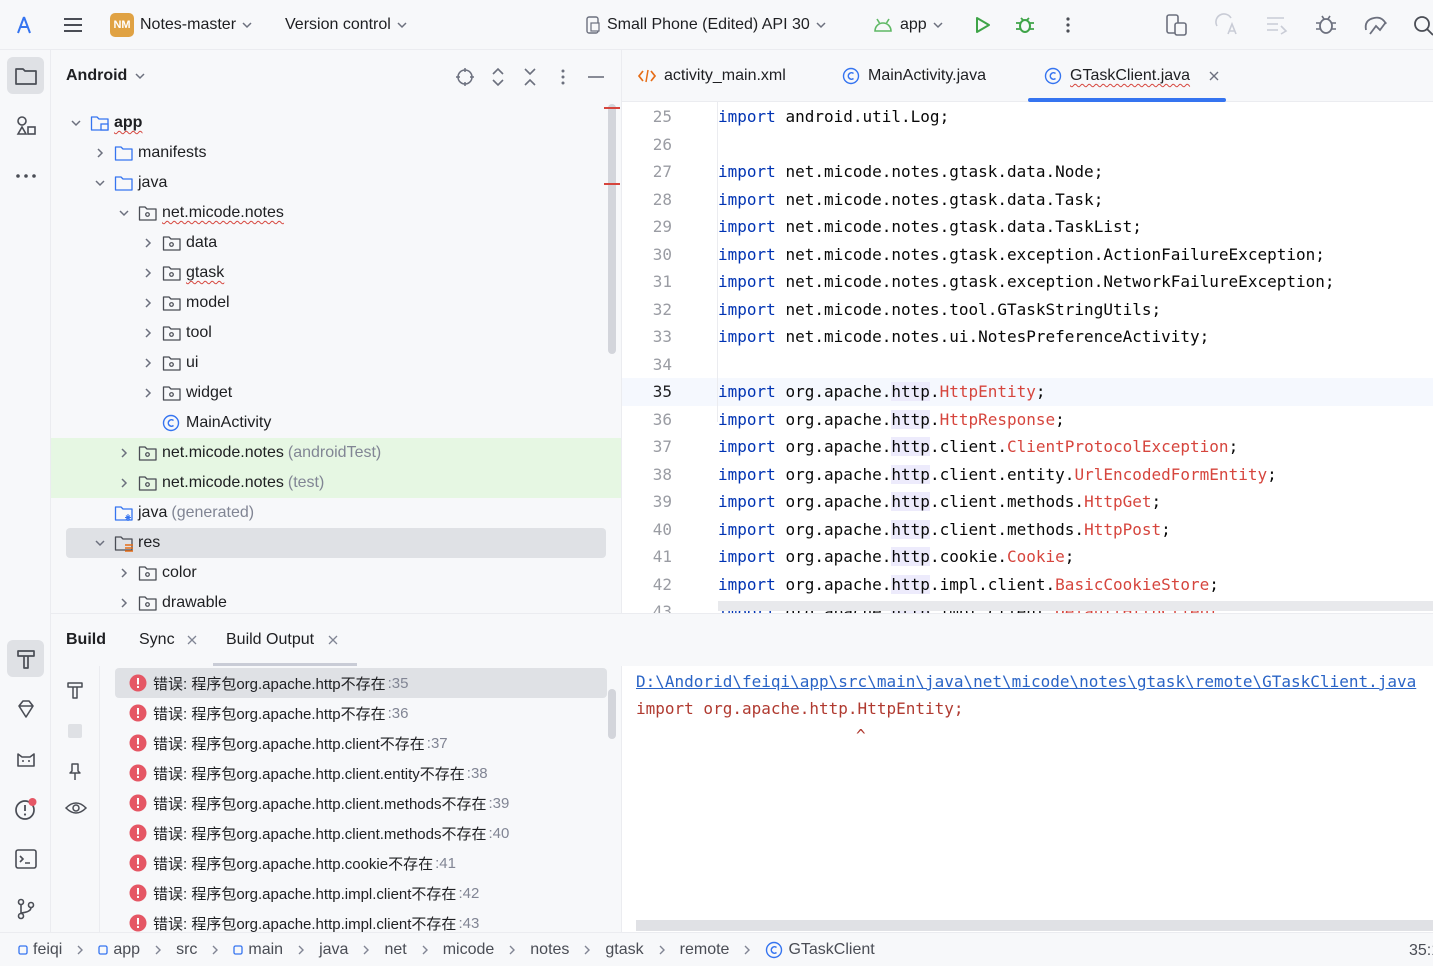  Describe the element at coordinates (465, 77) in the screenshot. I see `select-opened-file-button` at that location.